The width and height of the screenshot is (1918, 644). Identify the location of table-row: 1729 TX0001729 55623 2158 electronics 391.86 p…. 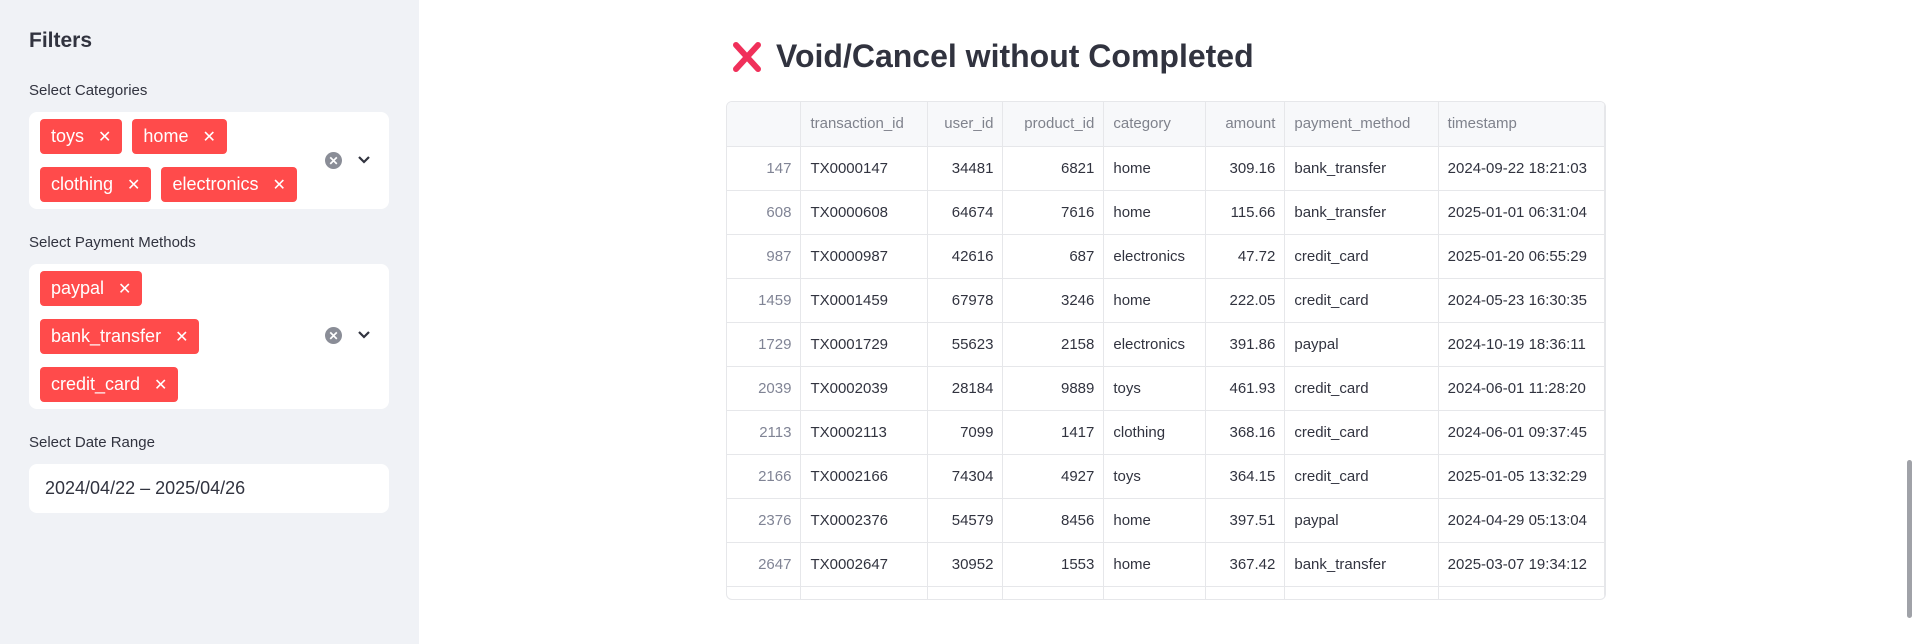
(1166, 344).